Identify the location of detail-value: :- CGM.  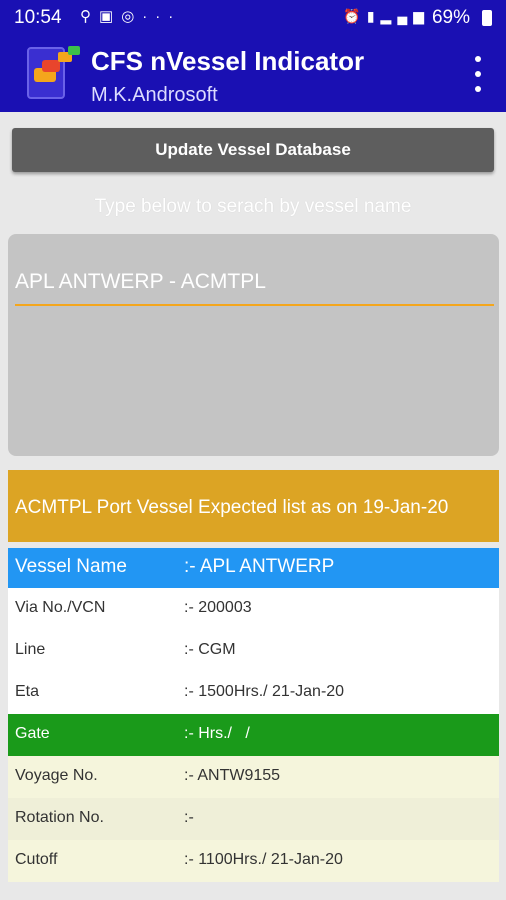
(210, 649).